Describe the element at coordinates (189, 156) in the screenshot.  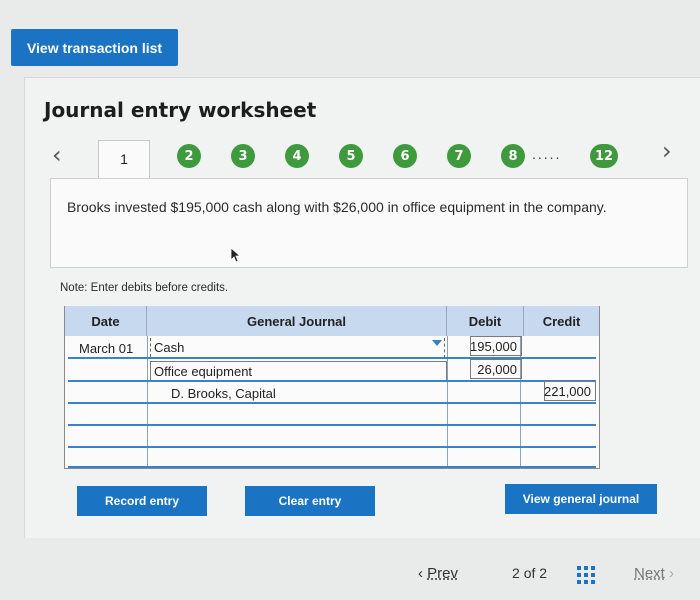
I see `step-2: 2` at that location.